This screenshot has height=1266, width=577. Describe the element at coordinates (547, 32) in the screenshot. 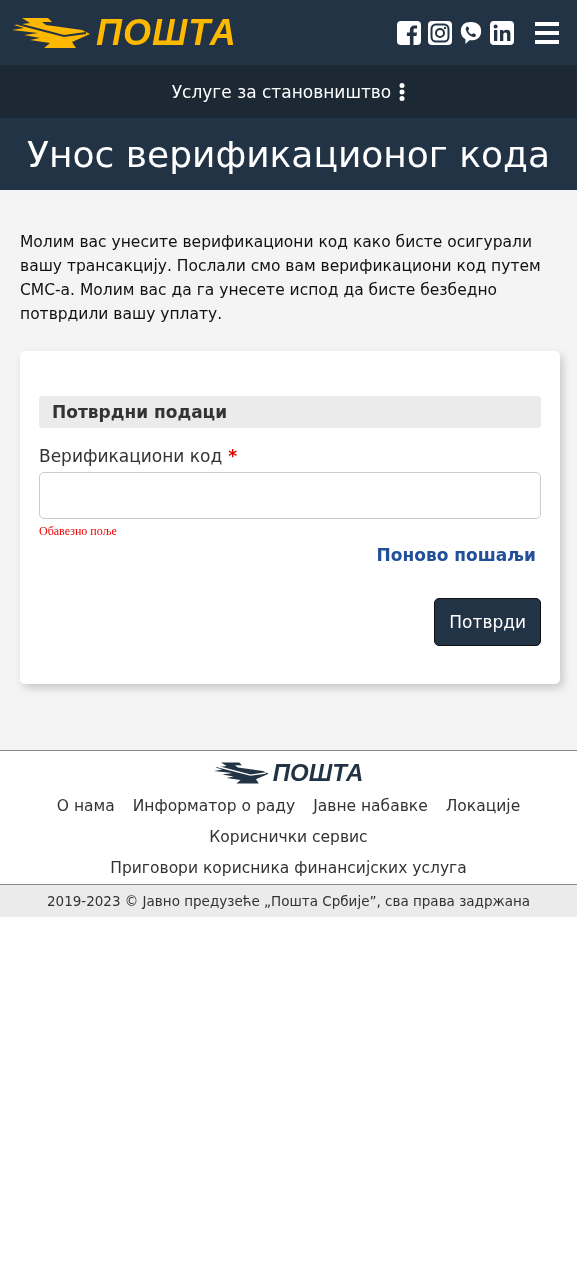

I see `menu-icon` at that location.